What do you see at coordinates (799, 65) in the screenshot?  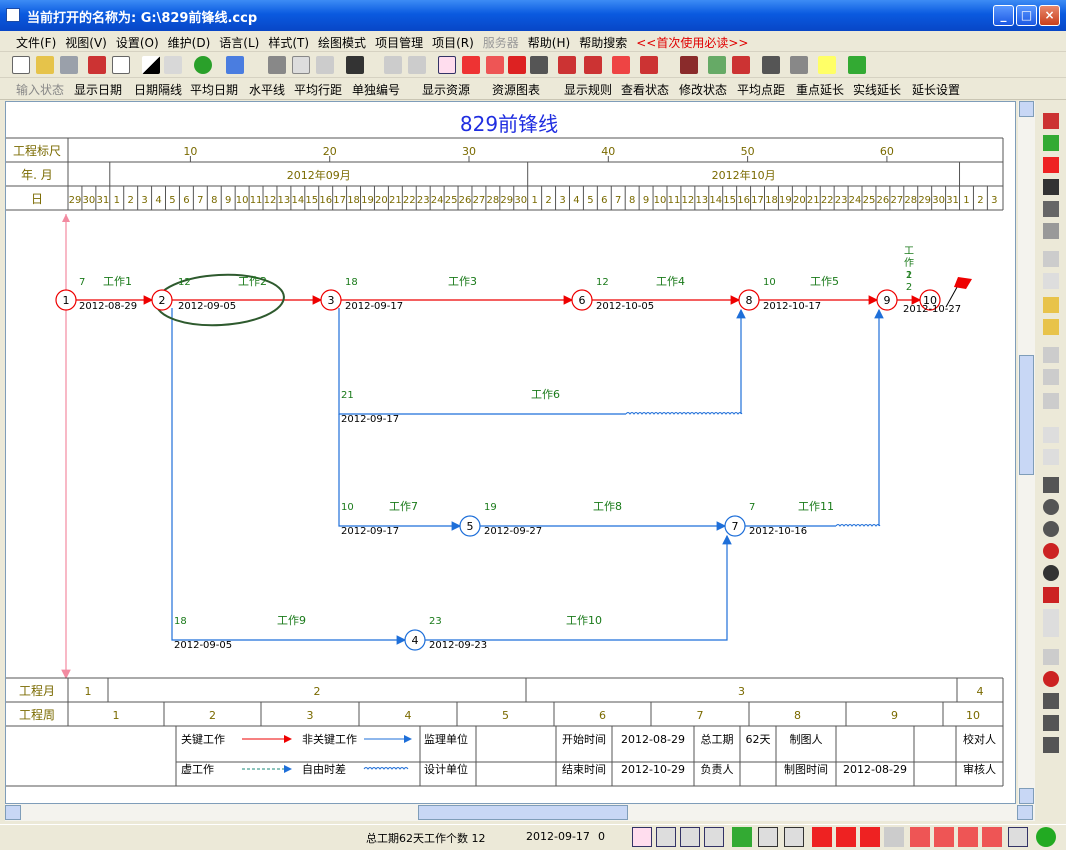 I see `settings-icon` at bounding box center [799, 65].